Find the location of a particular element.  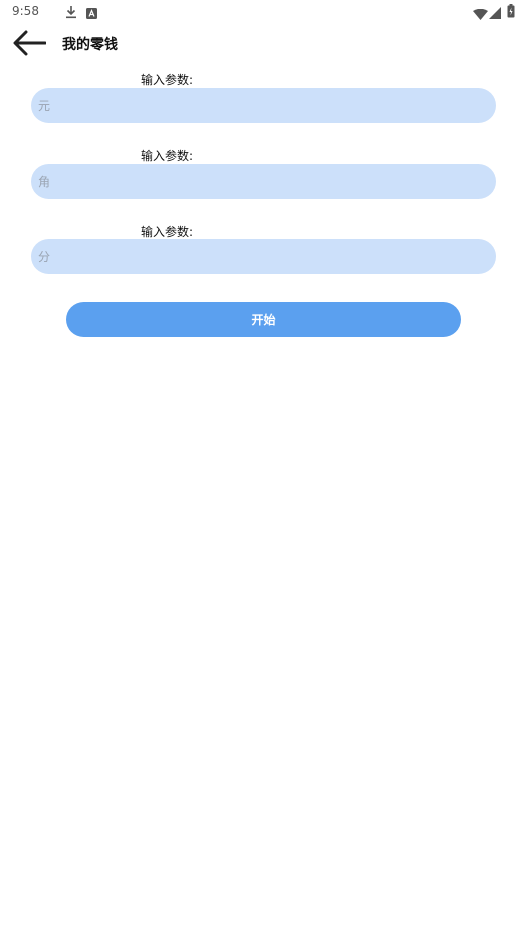

back-button is located at coordinates (29, 43).